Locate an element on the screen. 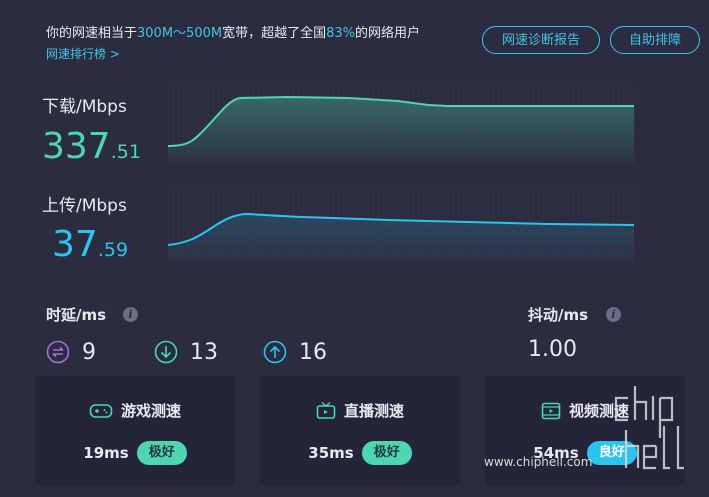  download-label: 下载/Mbps is located at coordinates (84, 107).